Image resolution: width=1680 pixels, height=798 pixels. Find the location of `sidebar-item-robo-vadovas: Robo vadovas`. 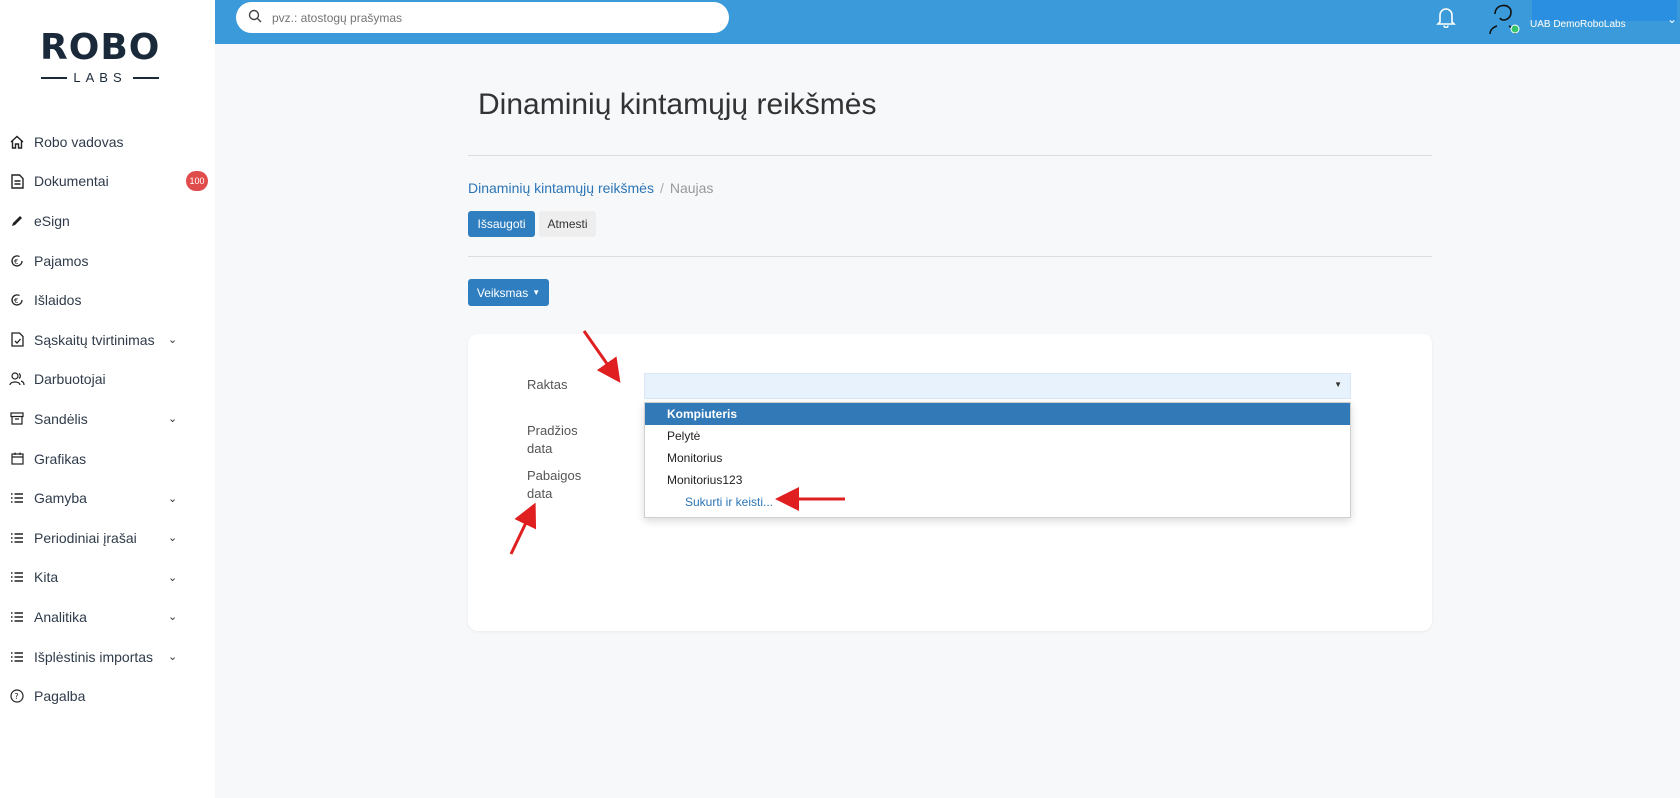

sidebar-item-robo-vadovas: Robo vadovas is located at coordinates (107, 142).